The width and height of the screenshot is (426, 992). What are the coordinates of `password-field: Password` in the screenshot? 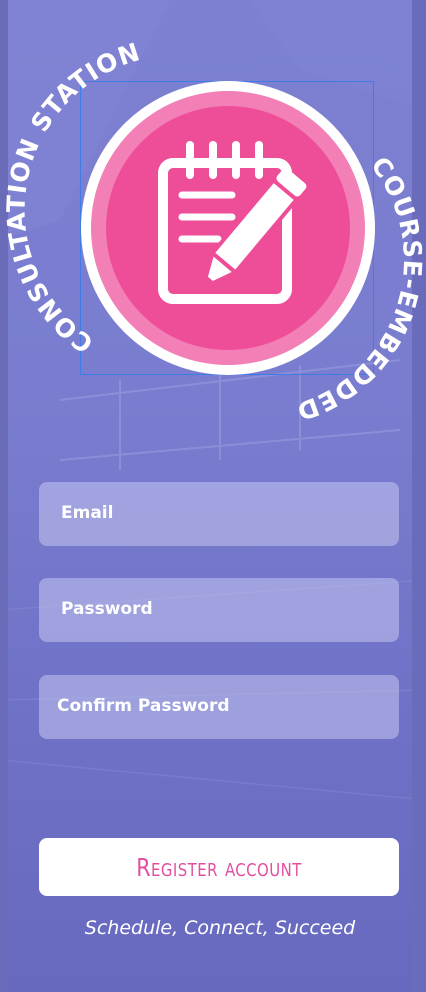 It's located at (219, 610).